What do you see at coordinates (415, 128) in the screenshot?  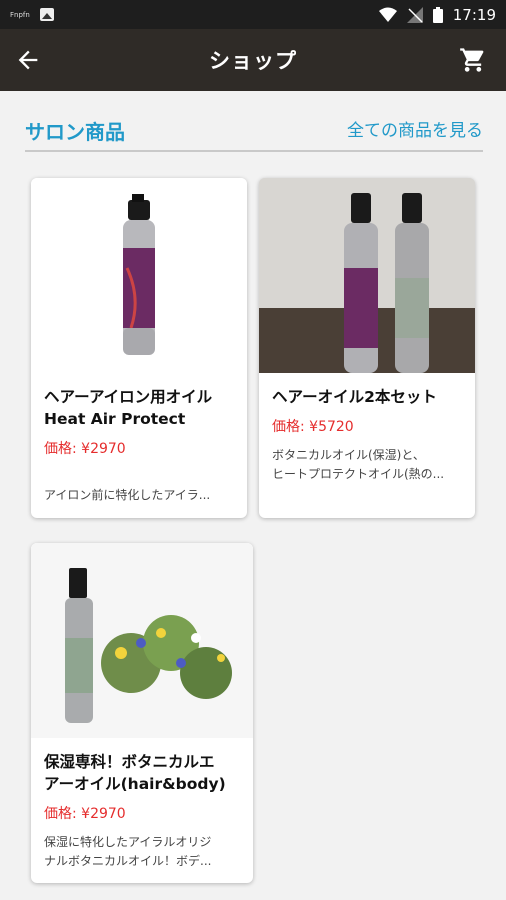 I see `see-all-products-link: 全ての商品を見る` at bounding box center [415, 128].